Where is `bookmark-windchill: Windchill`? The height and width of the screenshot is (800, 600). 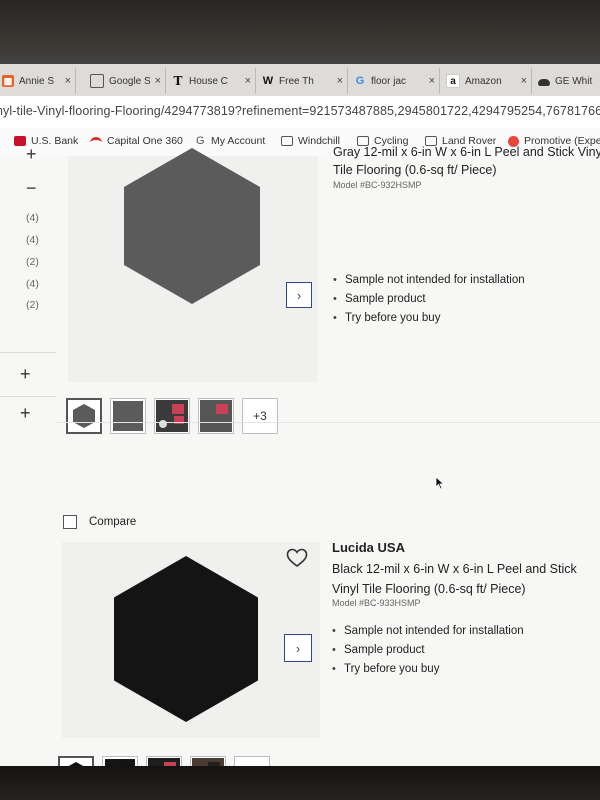 bookmark-windchill: Windchill is located at coordinates (310, 141).